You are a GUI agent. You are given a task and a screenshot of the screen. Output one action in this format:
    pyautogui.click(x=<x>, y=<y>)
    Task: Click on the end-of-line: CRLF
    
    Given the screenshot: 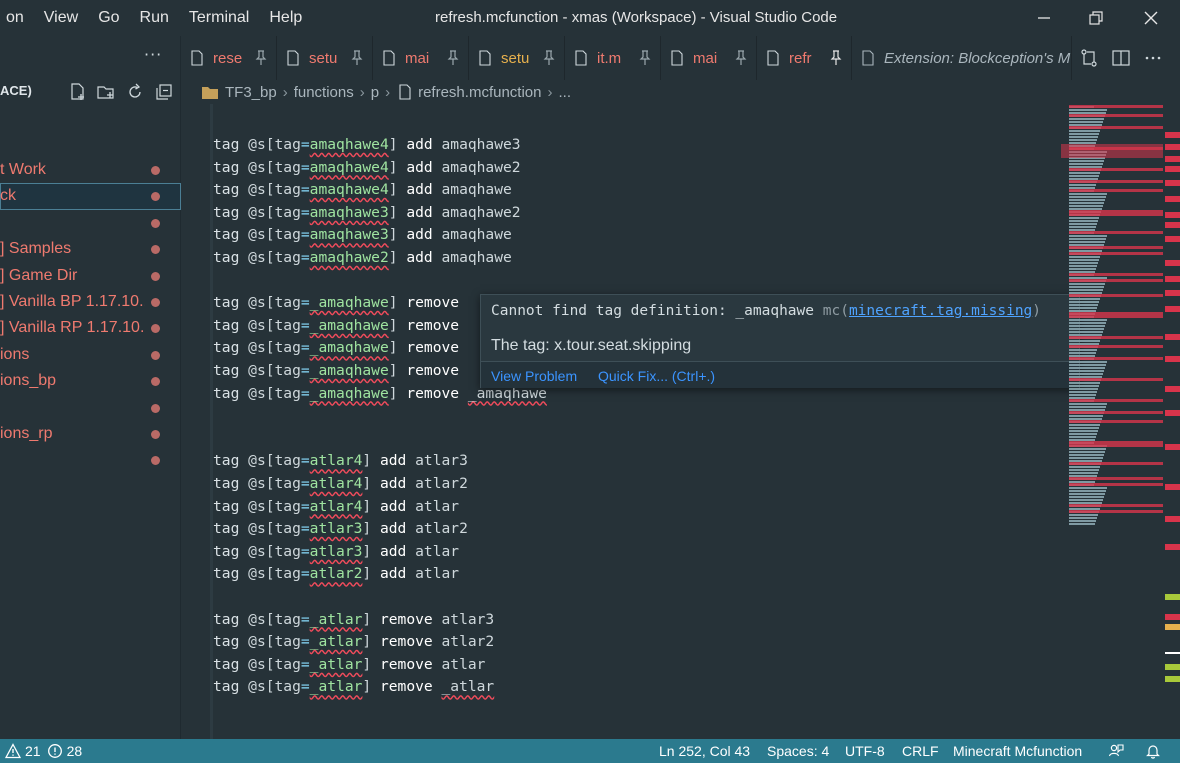 What is the action you would take?
    pyautogui.click(x=920, y=751)
    